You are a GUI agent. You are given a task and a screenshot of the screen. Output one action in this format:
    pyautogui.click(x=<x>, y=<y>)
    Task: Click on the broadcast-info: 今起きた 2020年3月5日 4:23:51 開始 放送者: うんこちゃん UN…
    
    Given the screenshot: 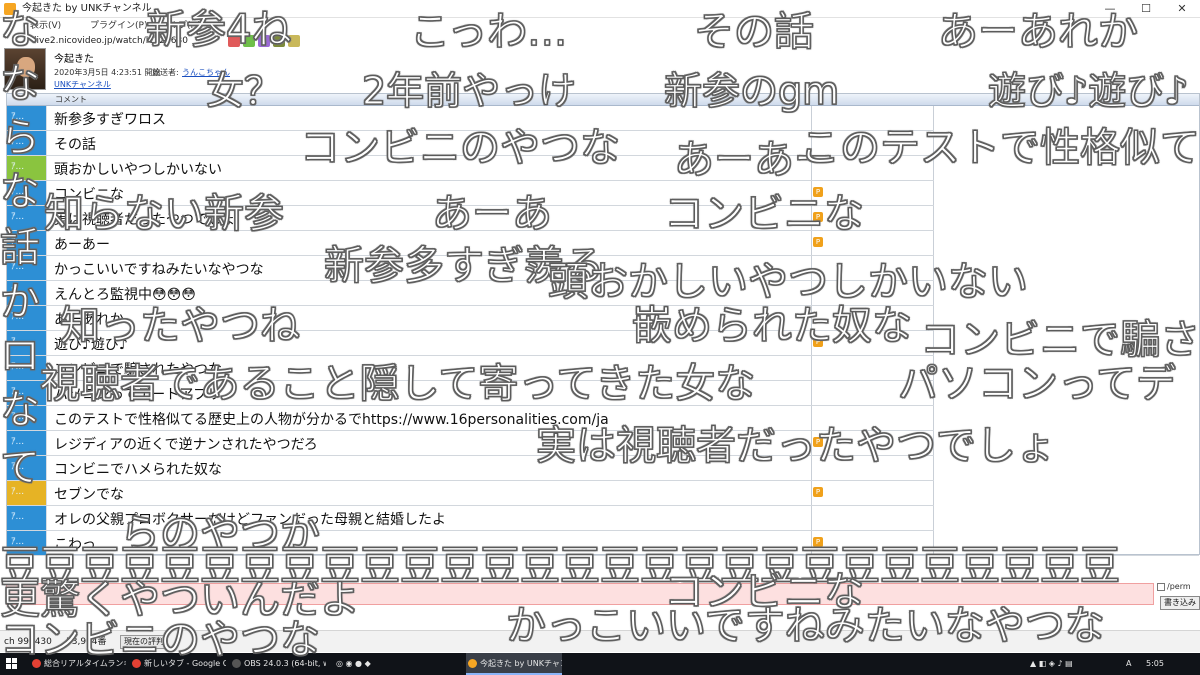 What is the action you would take?
    pyautogui.click(x=174, y=70)
    